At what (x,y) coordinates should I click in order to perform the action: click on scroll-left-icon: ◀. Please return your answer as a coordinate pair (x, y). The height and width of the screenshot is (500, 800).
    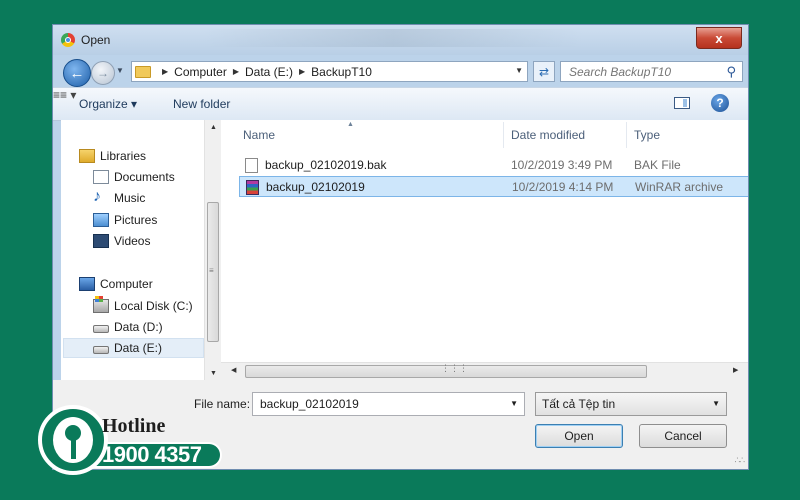
    Looking at the image, I should click on (233, 370).